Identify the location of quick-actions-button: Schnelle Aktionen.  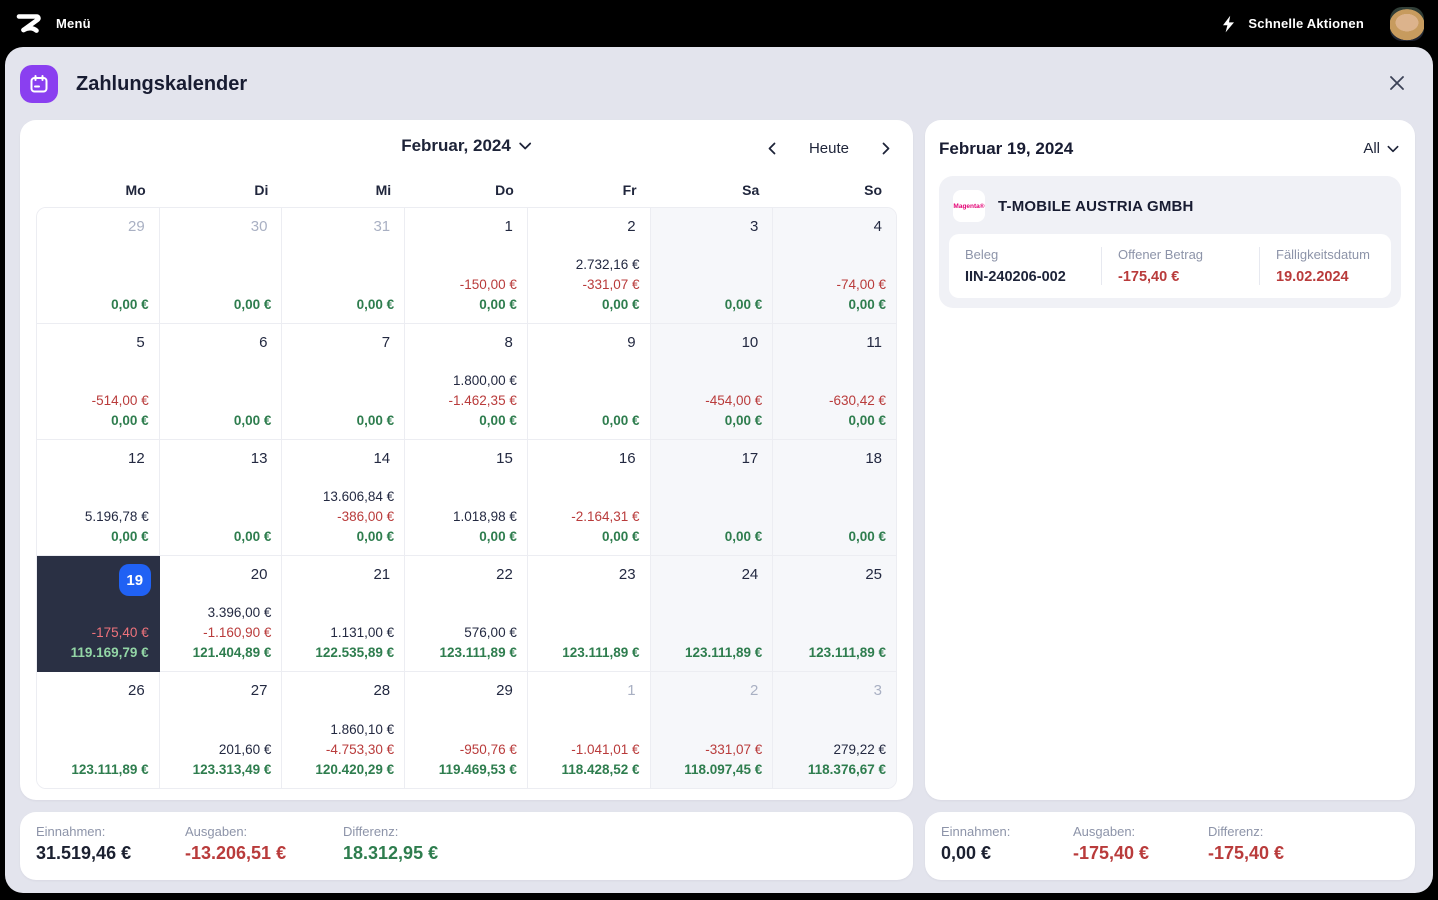
(1292, 24).